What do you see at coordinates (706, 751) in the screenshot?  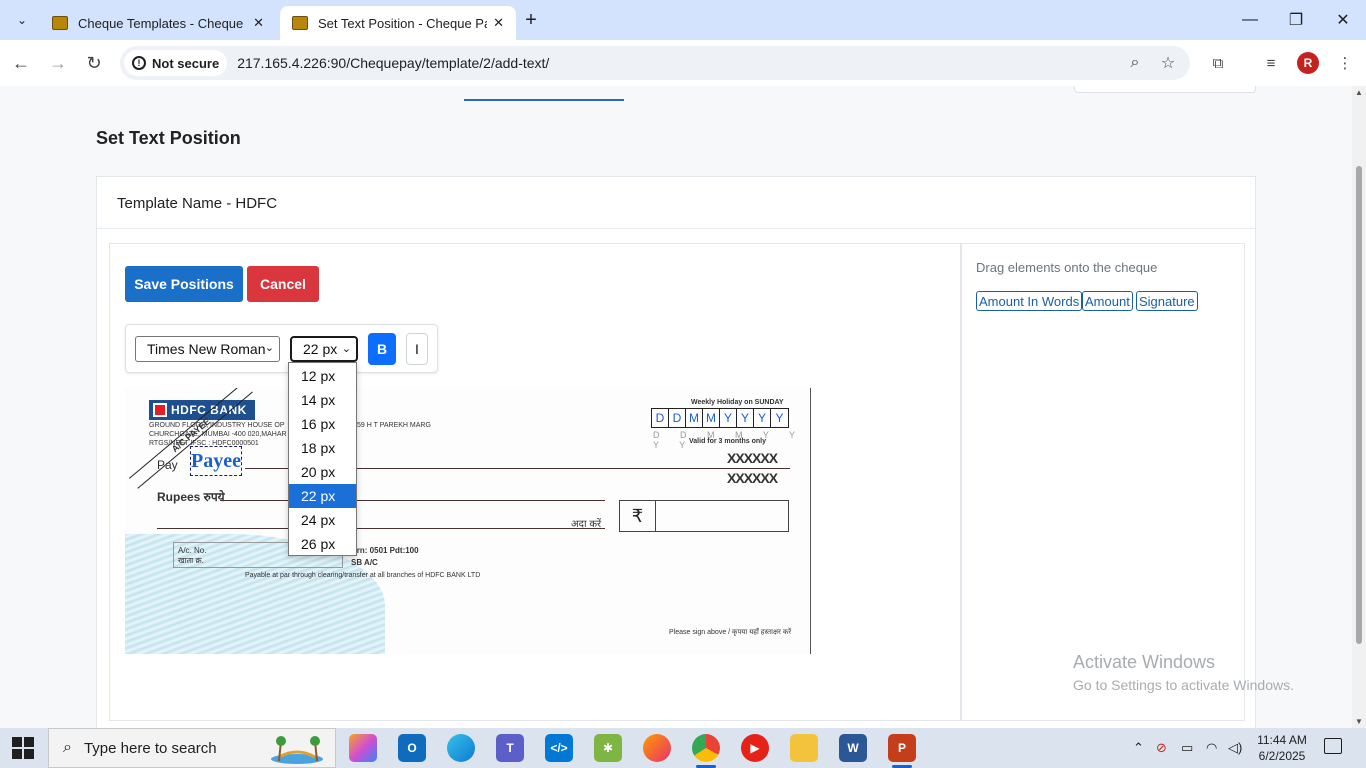 I see `chrome-app-icon` at bounding box center [706, 751].